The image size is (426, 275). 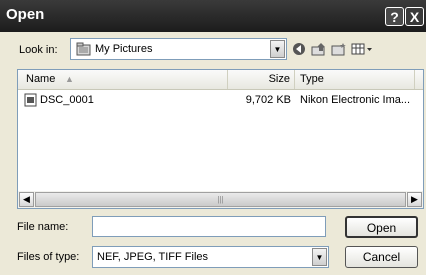 What do you see at coordinates (31, 101) in the screenshot?
I see `image-file-icon` at bounding box center [31, 101].